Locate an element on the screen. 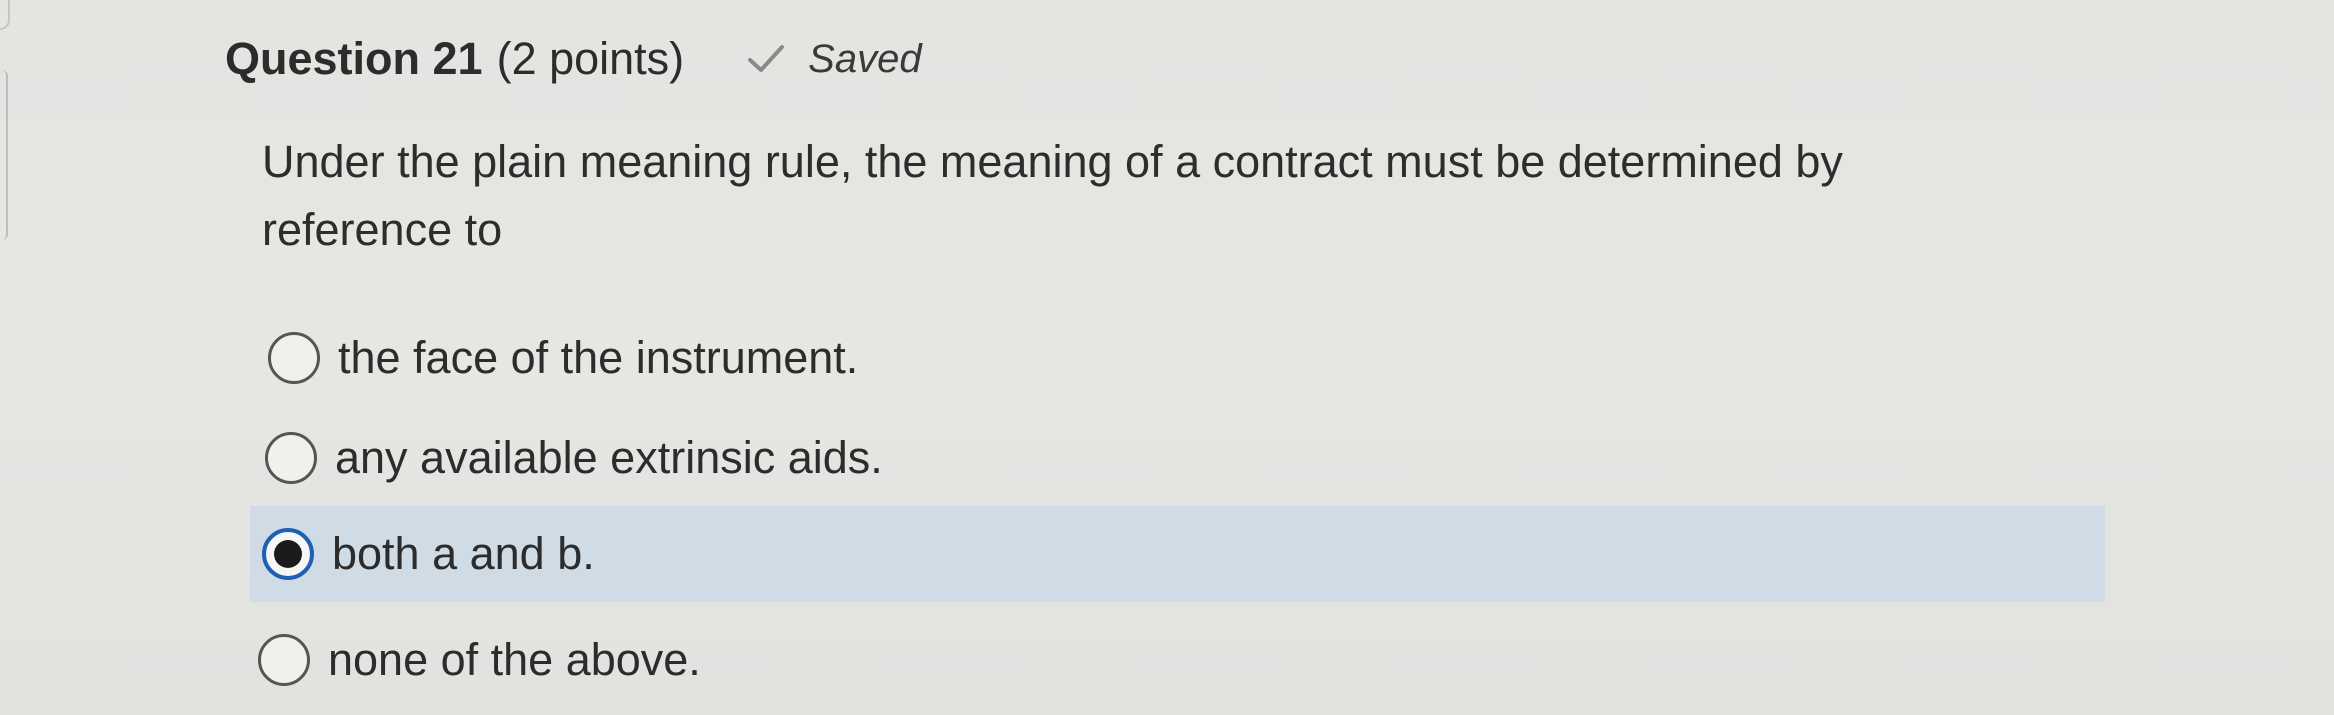  answer-option-selected: both a and b. is located at coordinates (1177, 554).